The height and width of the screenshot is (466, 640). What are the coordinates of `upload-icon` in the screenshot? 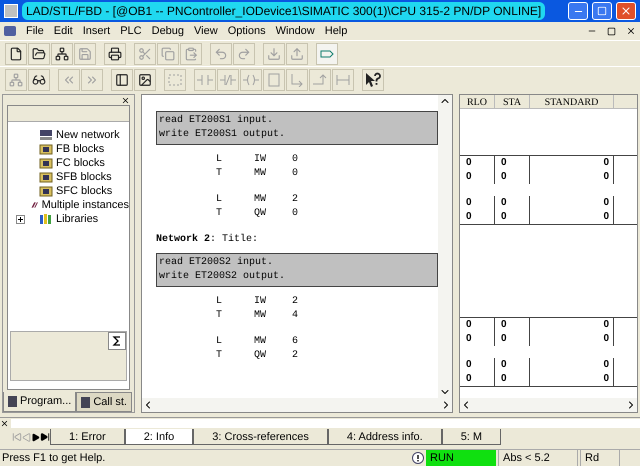 It's located at (297, 53).